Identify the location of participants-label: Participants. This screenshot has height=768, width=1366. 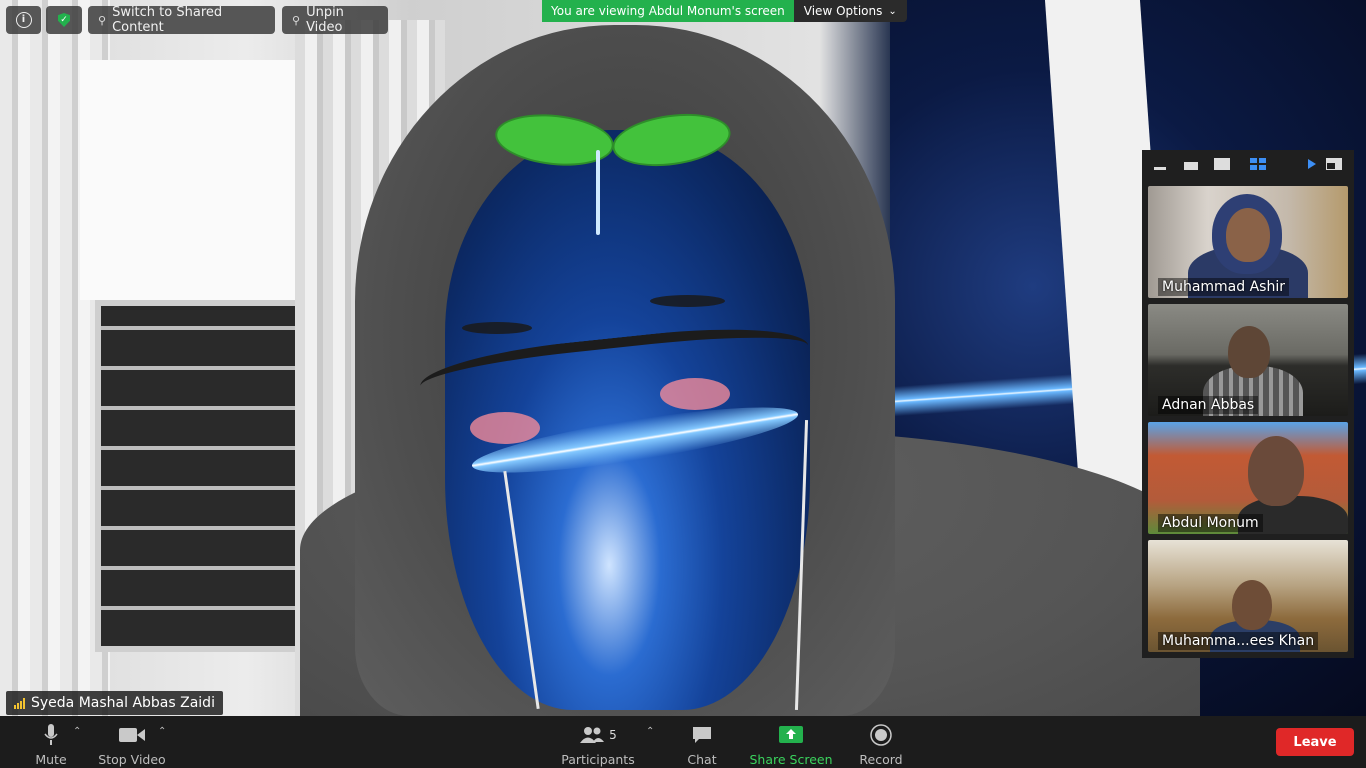
(598, 759).